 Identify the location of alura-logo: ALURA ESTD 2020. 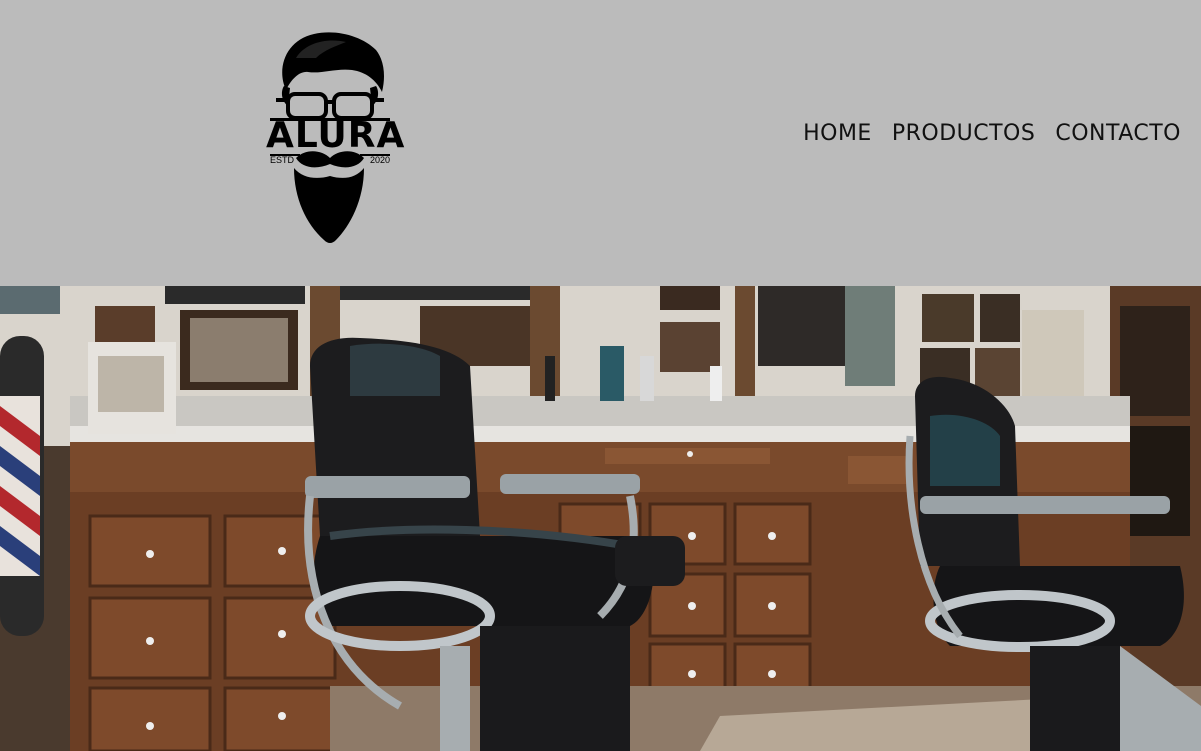
(336, 138).